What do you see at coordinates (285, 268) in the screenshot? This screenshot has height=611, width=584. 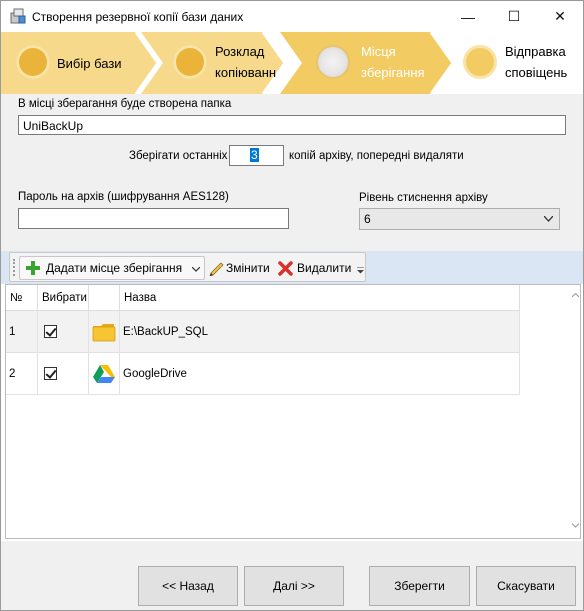 I see `delete-icon` at bounding box center [285, 268].